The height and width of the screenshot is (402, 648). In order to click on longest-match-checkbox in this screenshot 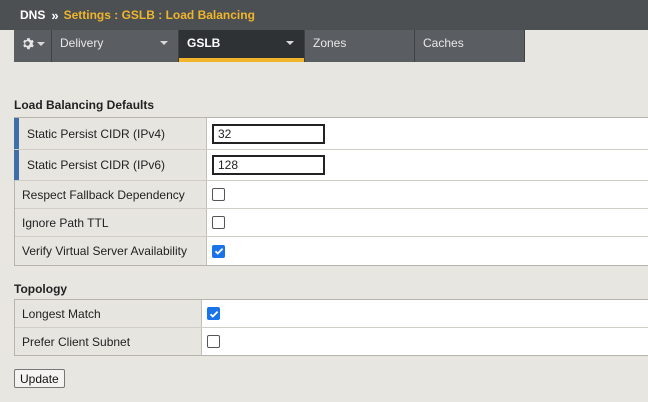, I will do `click(213, 313)`.